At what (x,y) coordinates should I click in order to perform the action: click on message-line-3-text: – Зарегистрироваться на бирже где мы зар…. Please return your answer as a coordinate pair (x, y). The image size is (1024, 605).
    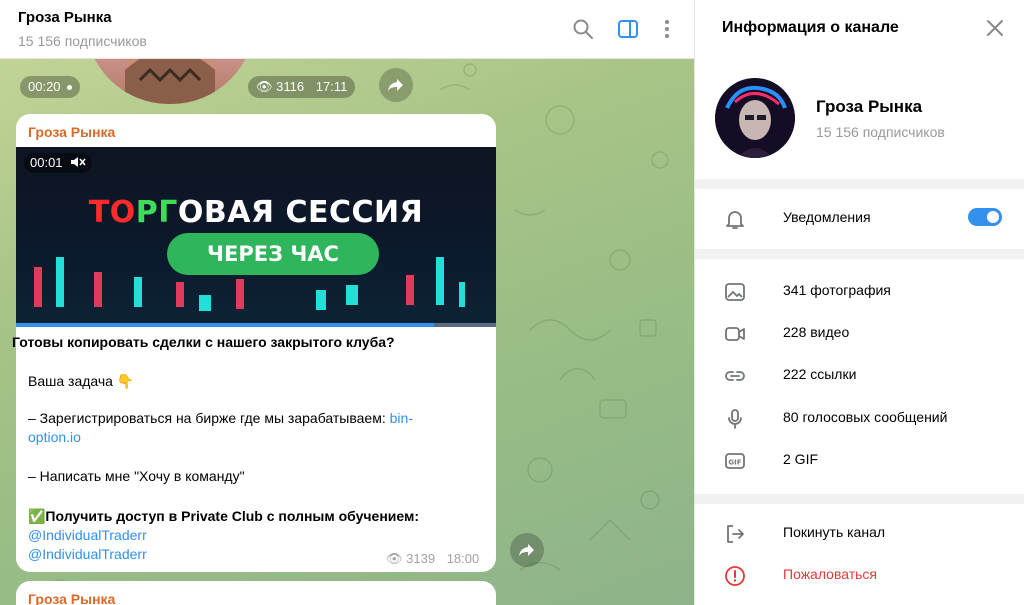
    Looking at the image, I should click on (209, 418).